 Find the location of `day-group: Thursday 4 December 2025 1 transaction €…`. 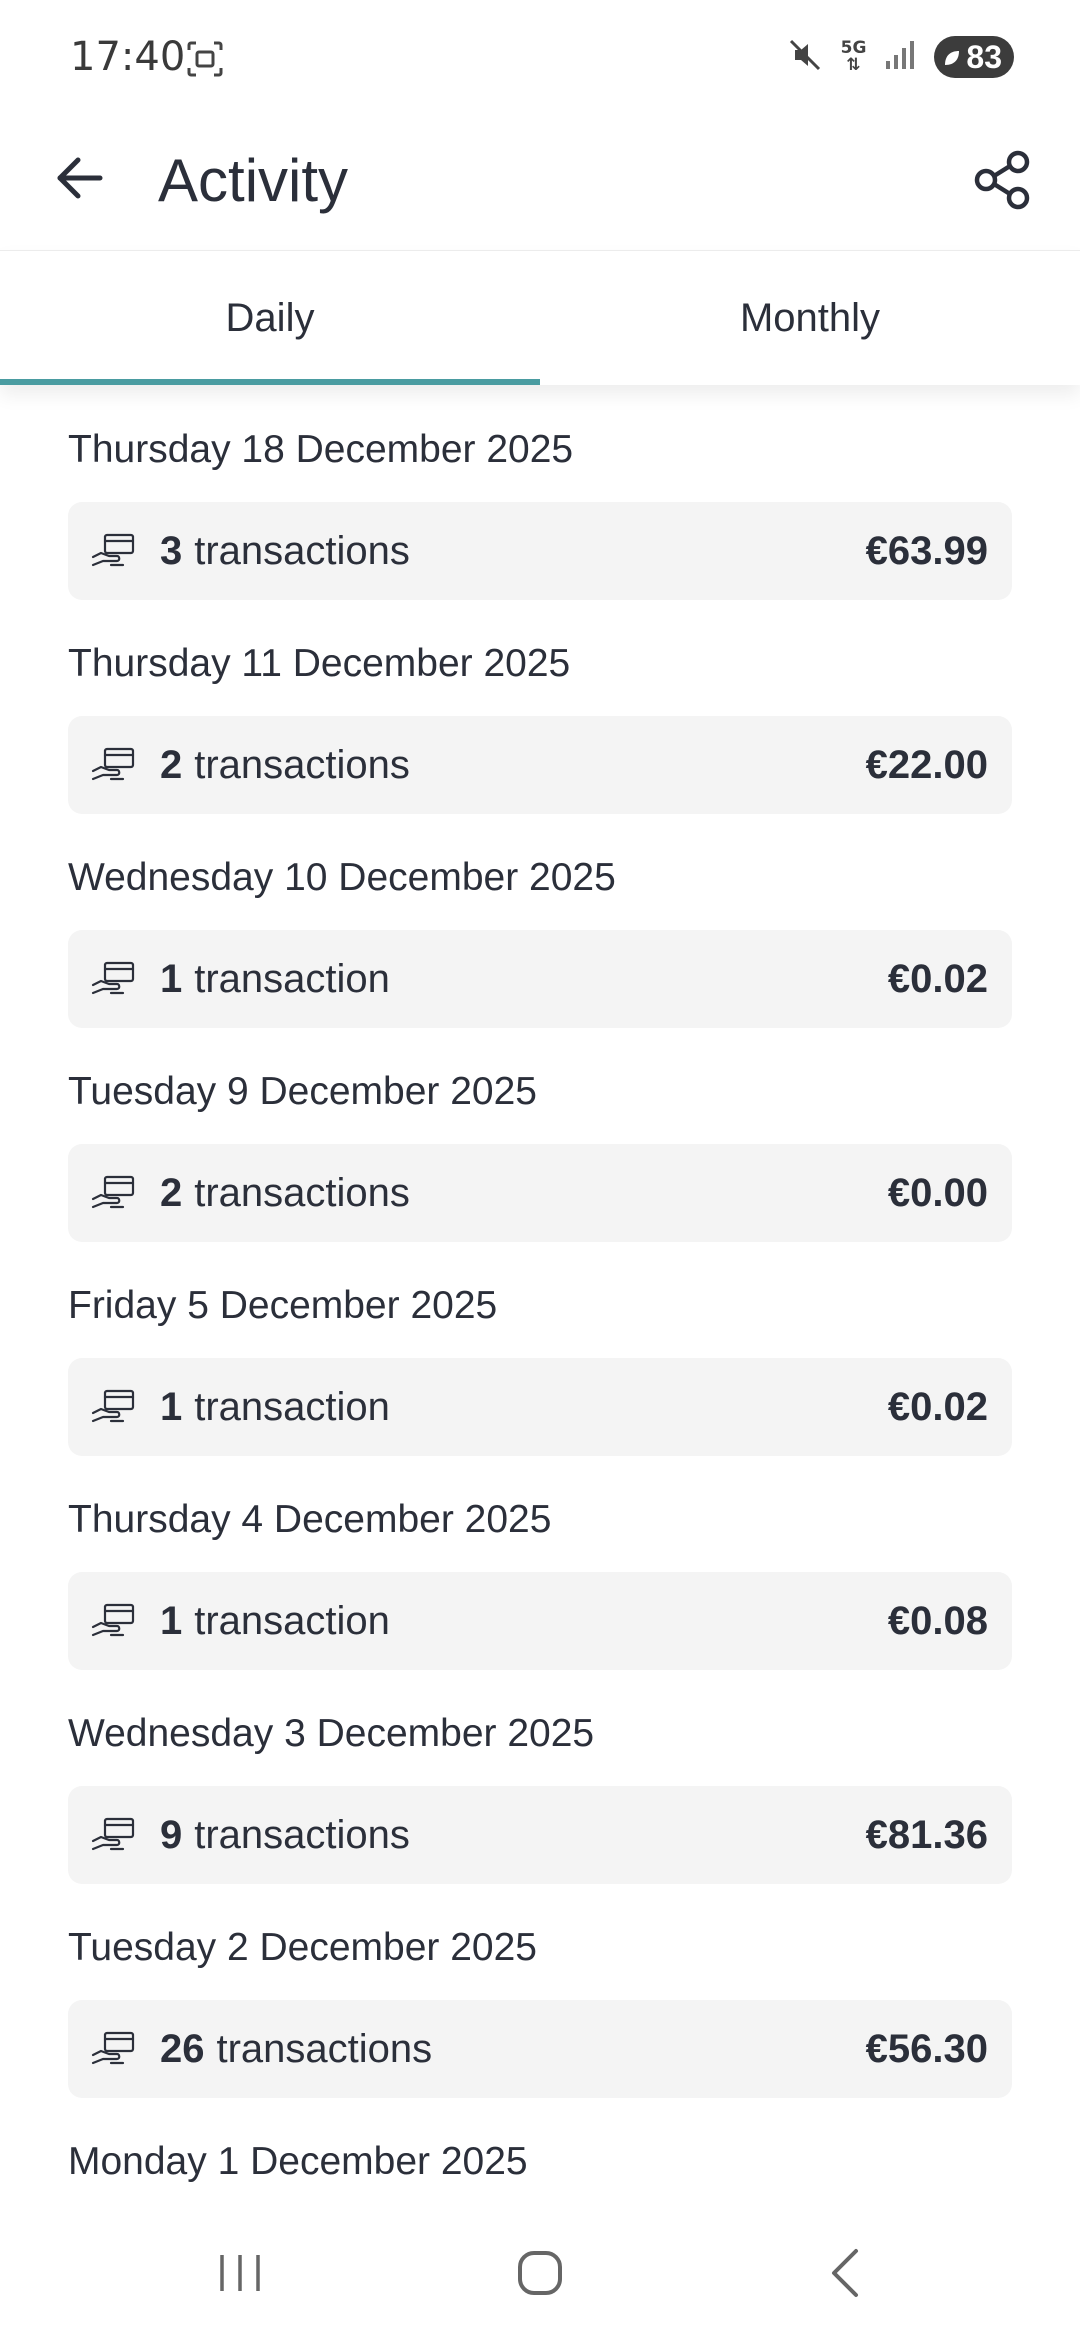

day-group: Thursday 4 December 2025 1 transaction €… is located at coordinates (540, 1562).